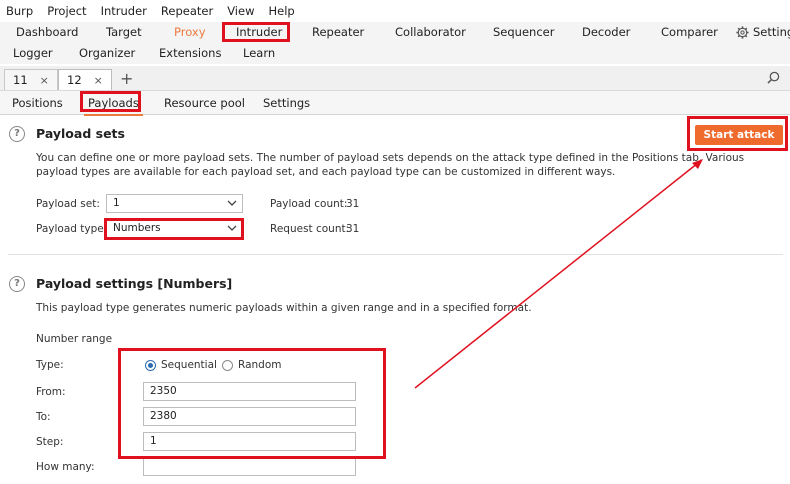  I want to click on menu-bar: Burp Project Intruder Repeater View Help, so click(395, 11).